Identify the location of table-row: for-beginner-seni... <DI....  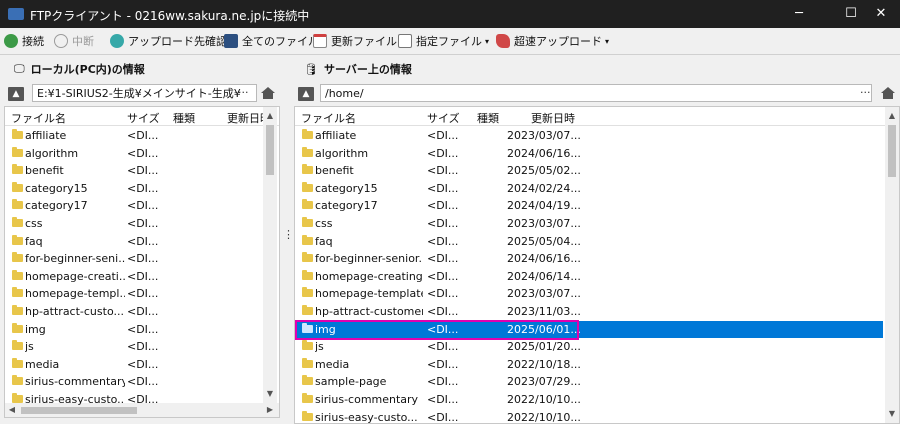
(133, 258).